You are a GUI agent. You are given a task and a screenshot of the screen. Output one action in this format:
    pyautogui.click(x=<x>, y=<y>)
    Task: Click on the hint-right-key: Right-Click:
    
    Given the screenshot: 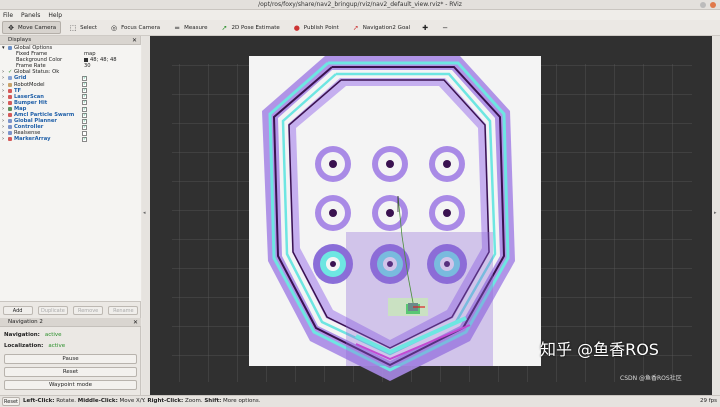 What is the action you would take?
    pyautogui.click(x=165, y=401)
    